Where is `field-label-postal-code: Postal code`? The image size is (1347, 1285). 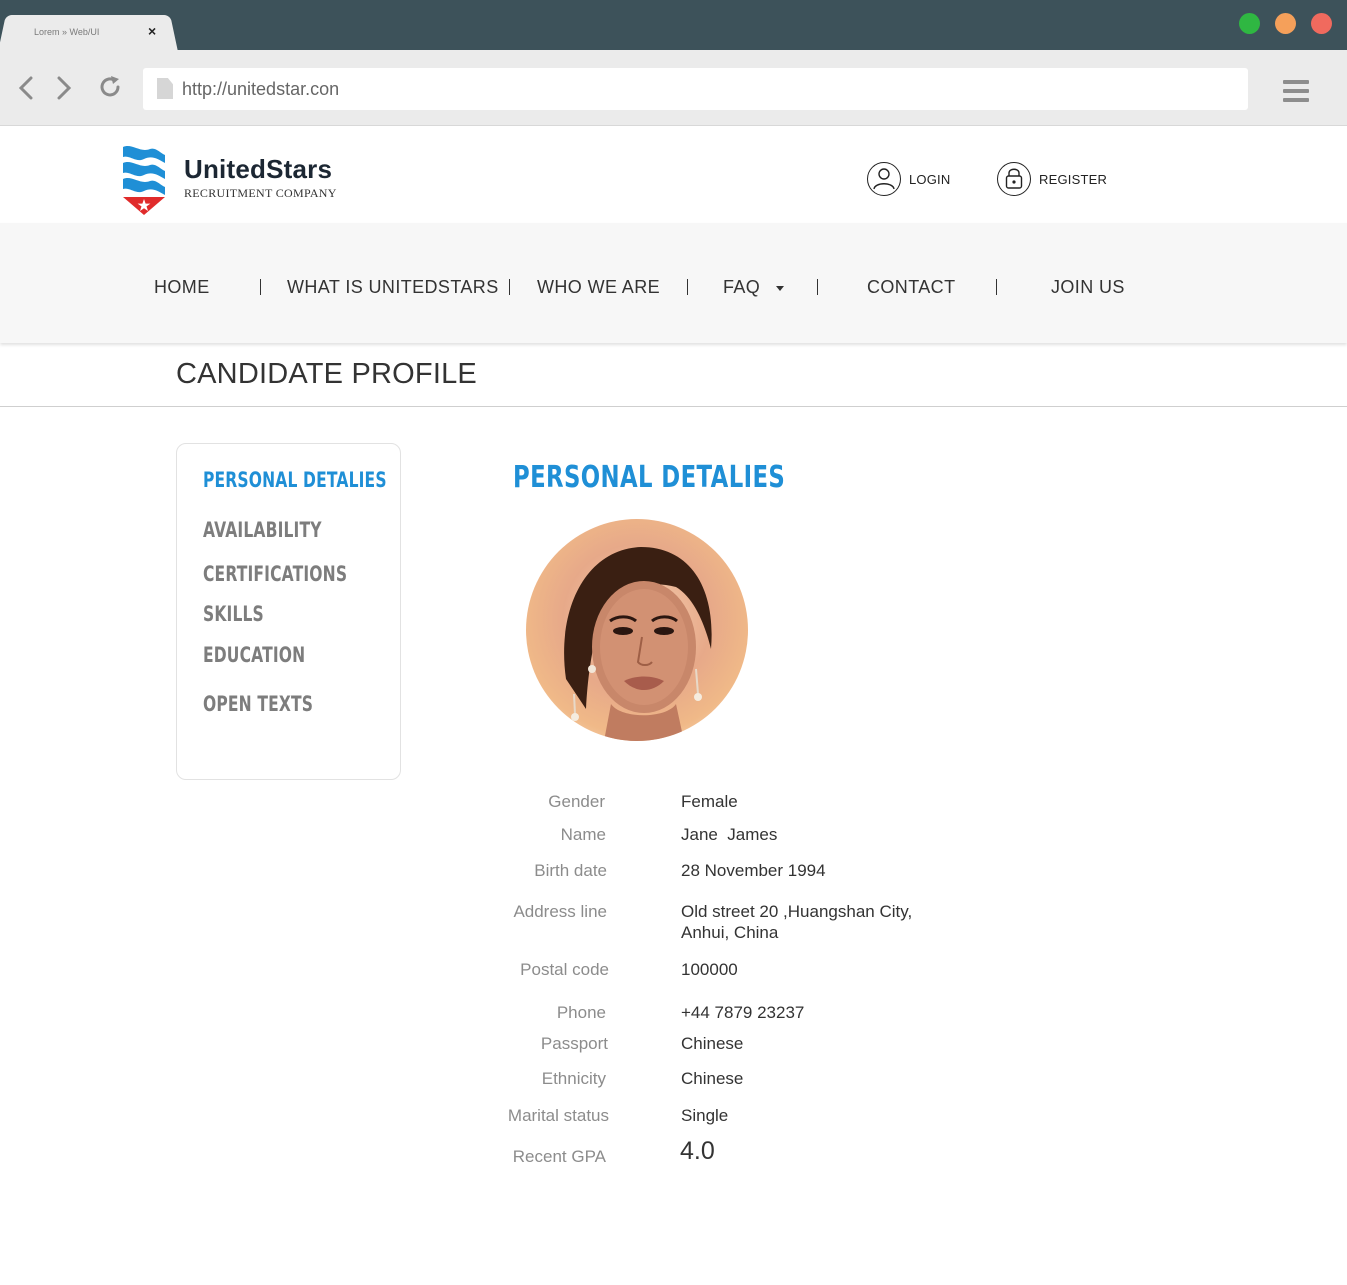 field-label-postal-code: Postal code is located at coordinates (564, 969).